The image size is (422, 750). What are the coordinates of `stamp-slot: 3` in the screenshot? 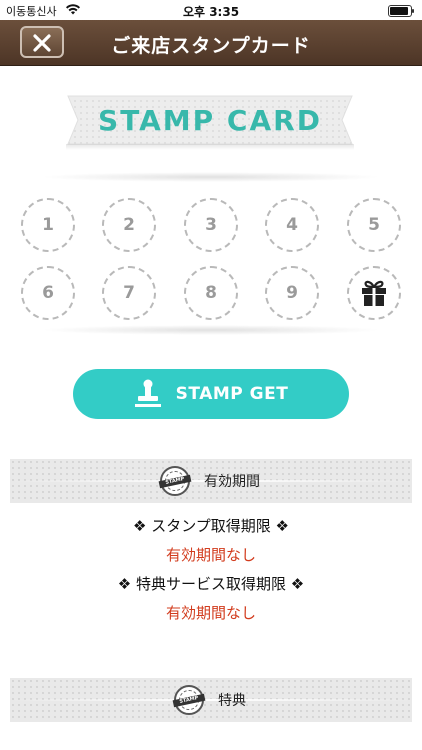 It's located at (211, 225).